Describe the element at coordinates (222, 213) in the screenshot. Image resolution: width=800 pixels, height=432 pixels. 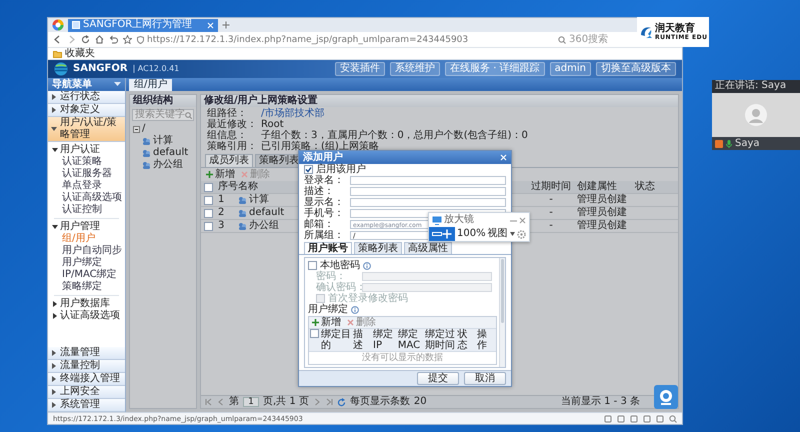
I see `table-cell-text: 2` at that location.